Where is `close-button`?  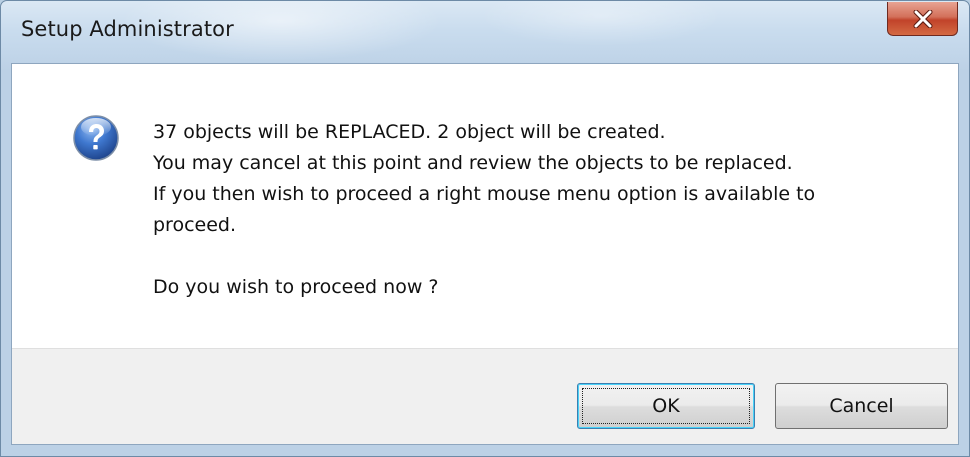
close-button is located at coordinates (922, 19).